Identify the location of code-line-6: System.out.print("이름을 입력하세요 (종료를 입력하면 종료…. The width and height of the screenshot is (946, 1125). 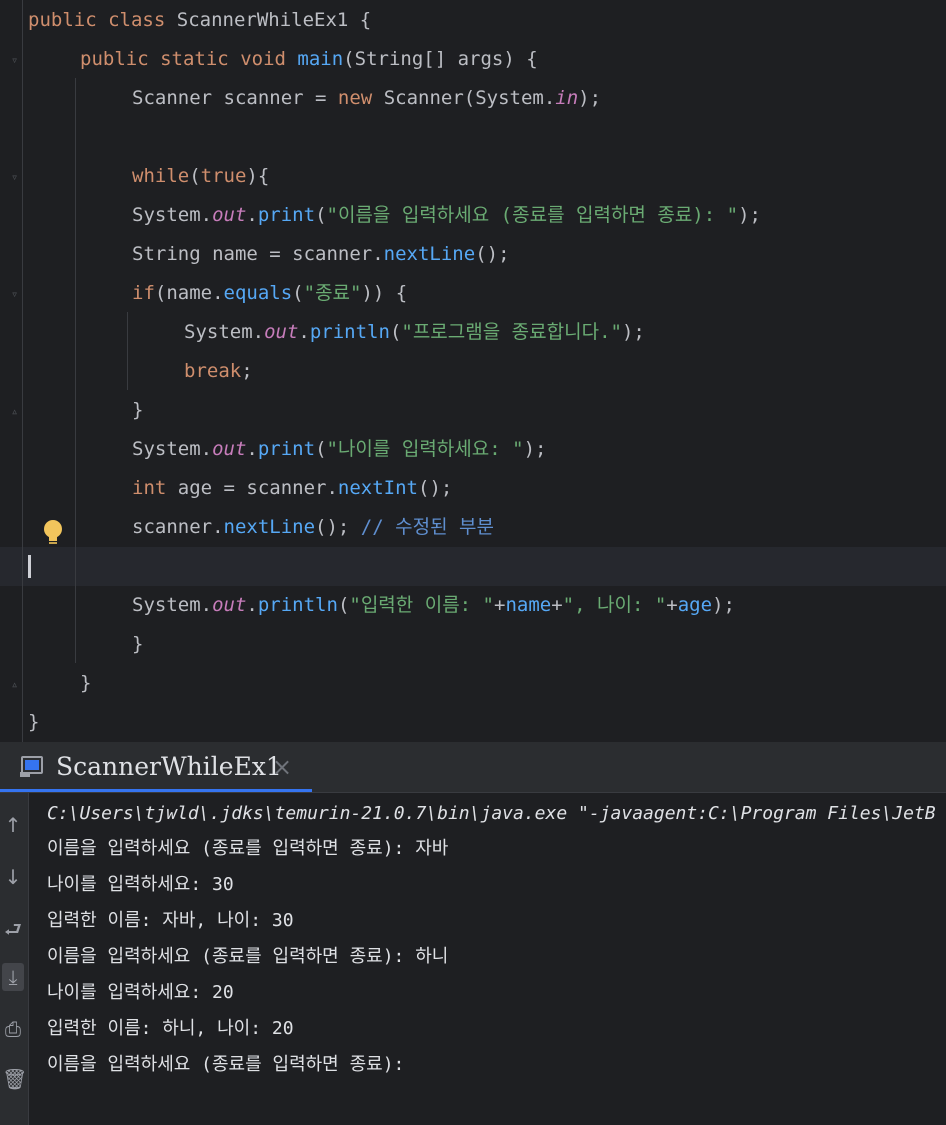
(446, 215).